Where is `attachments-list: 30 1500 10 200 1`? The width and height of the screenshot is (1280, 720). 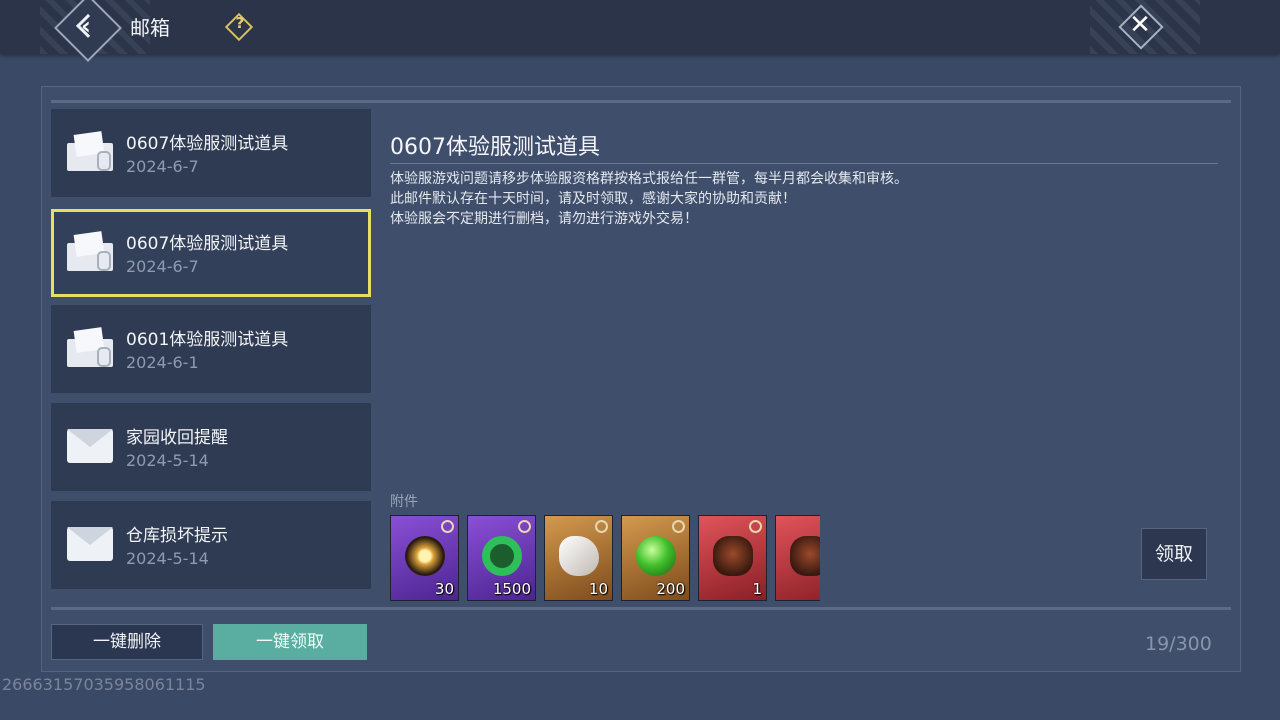
attachments-list: 30 1500 10 200 1 is located at coordinates (605, 559).